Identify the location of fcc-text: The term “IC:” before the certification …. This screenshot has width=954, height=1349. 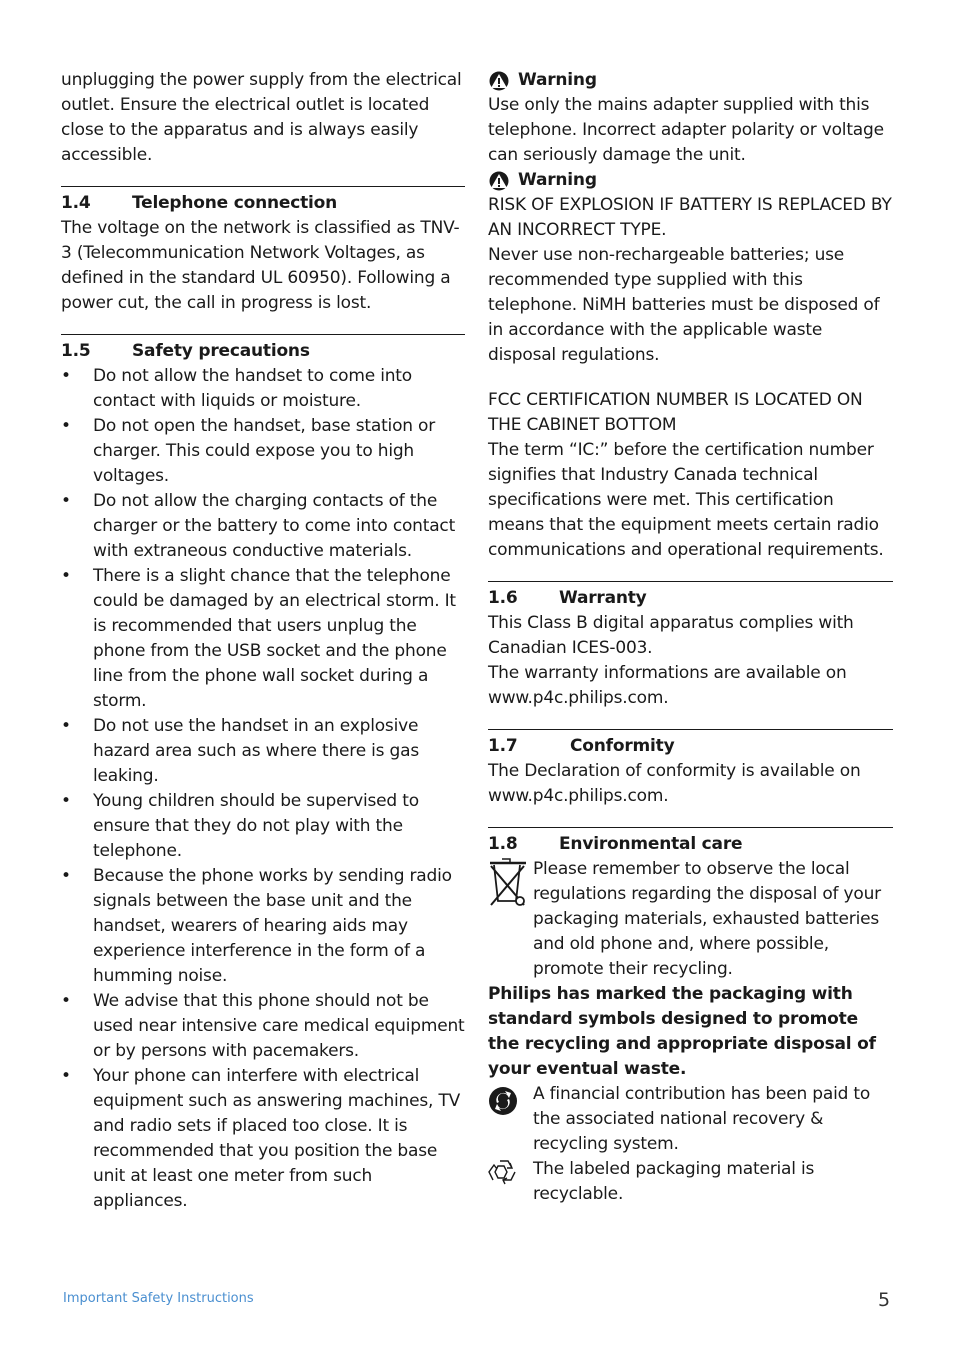
(686, 500).